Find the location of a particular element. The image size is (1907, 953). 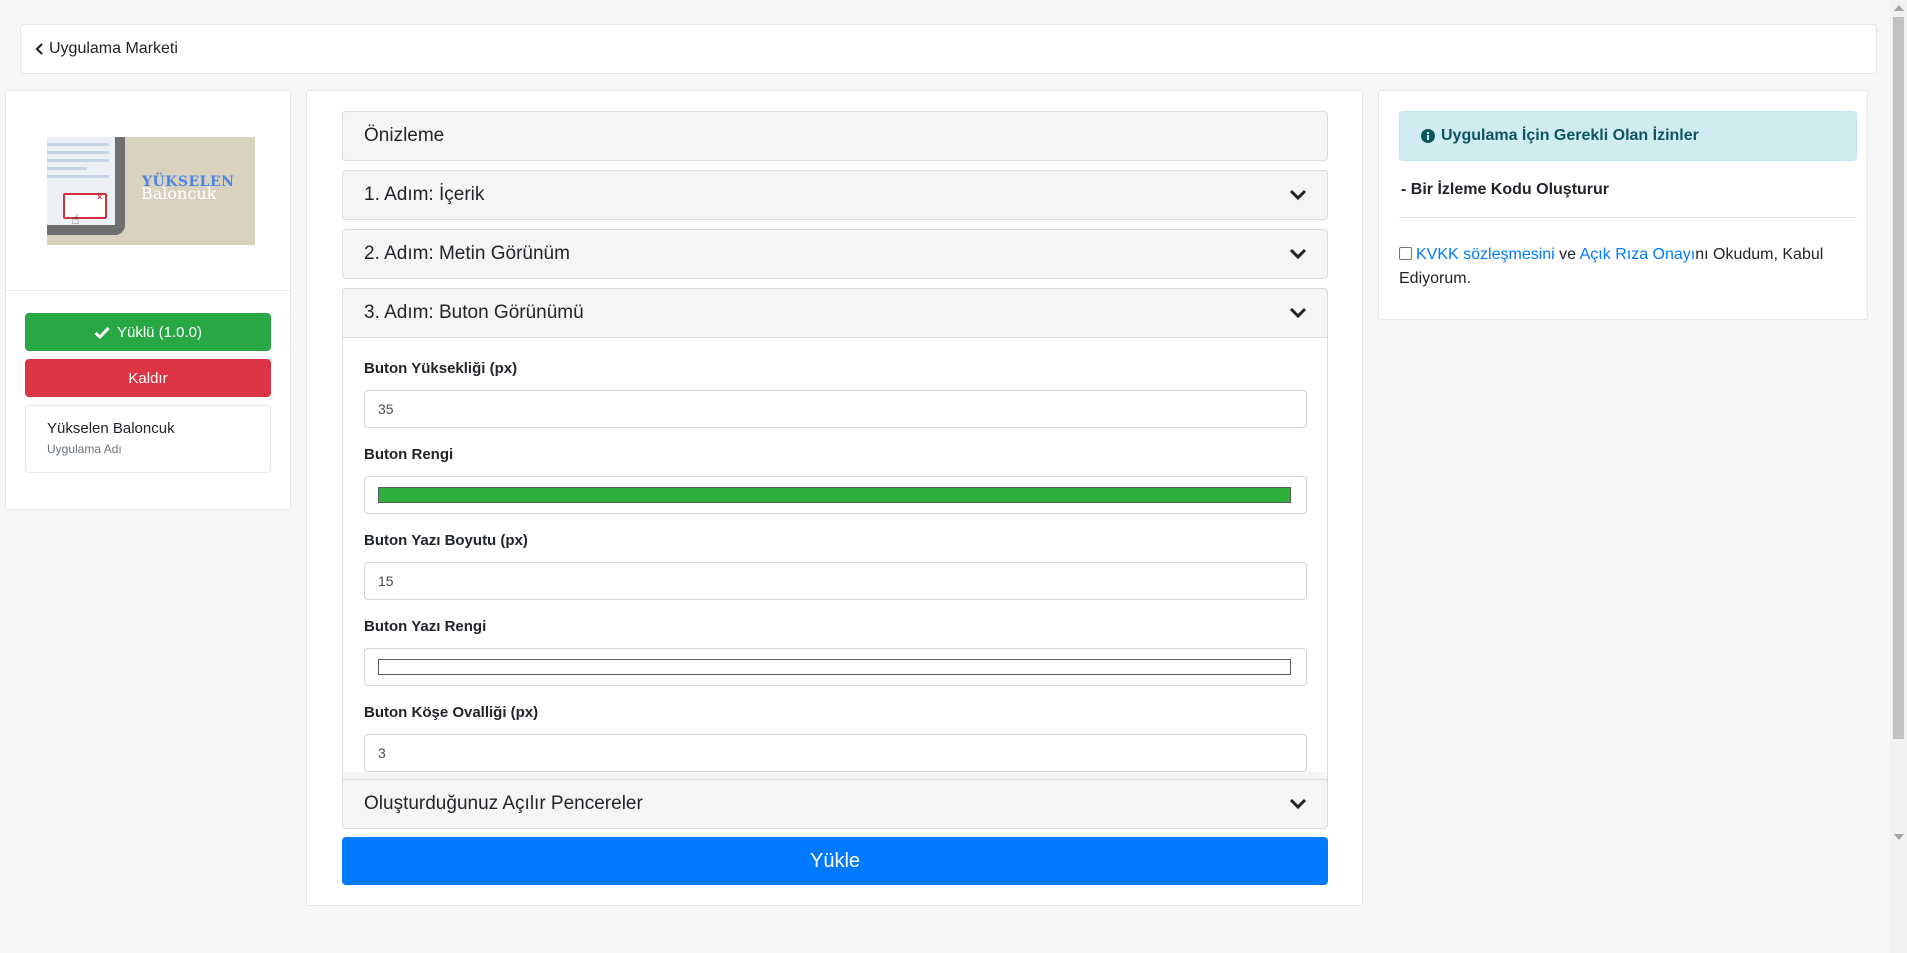

accordion-title: 2. Adım: Metin Görünüm is located at coordinates (467, 253).